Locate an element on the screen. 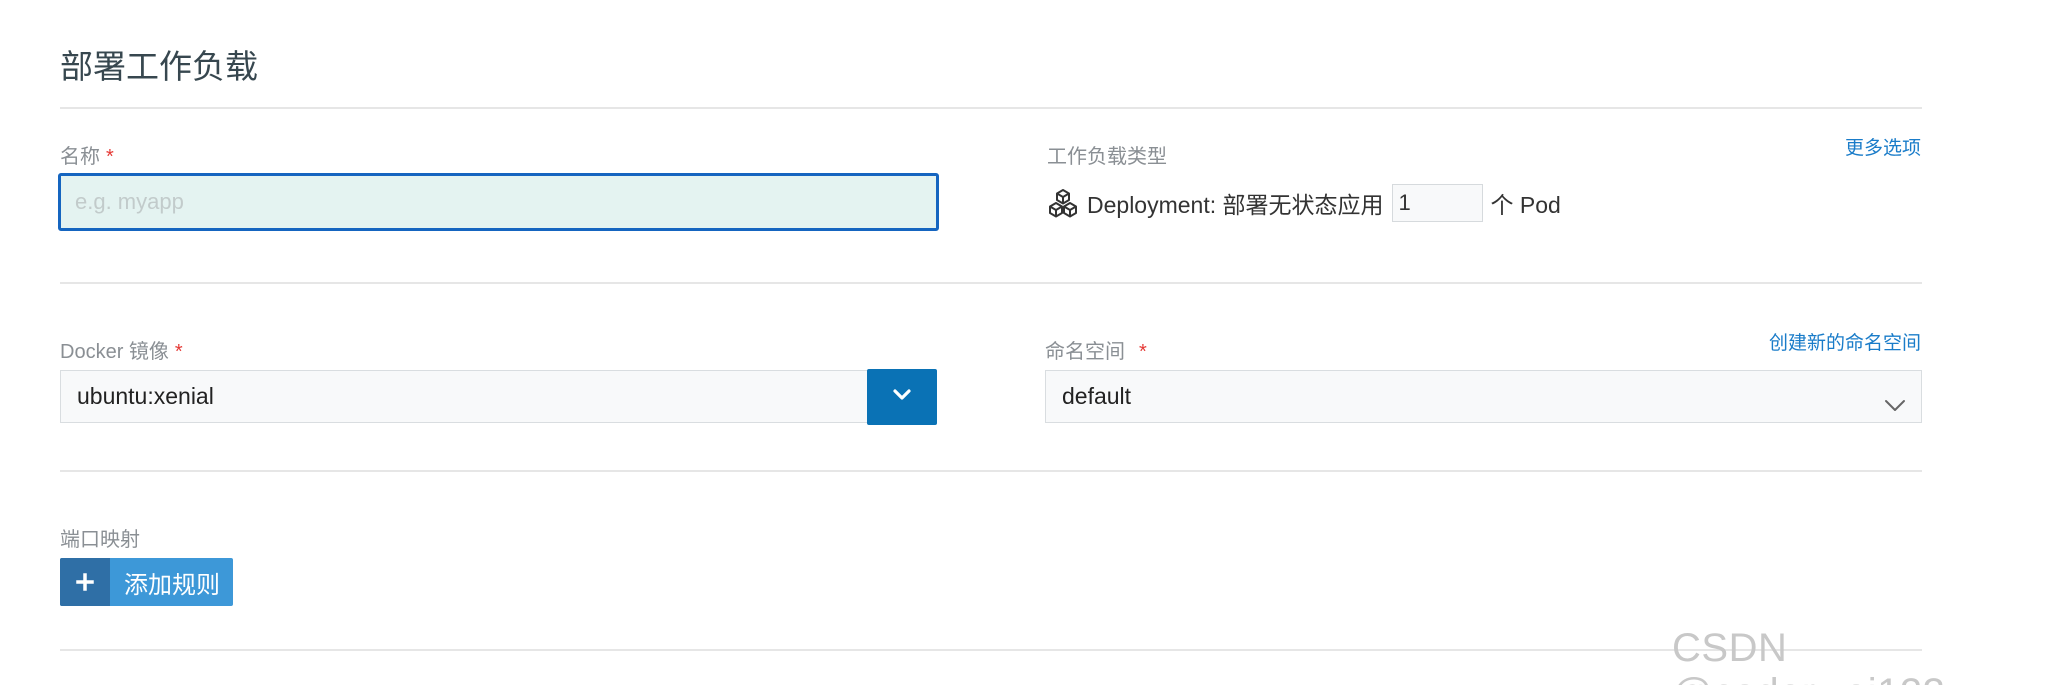  add-rule-button: 添加规则 is located at coordinates (146, 582).